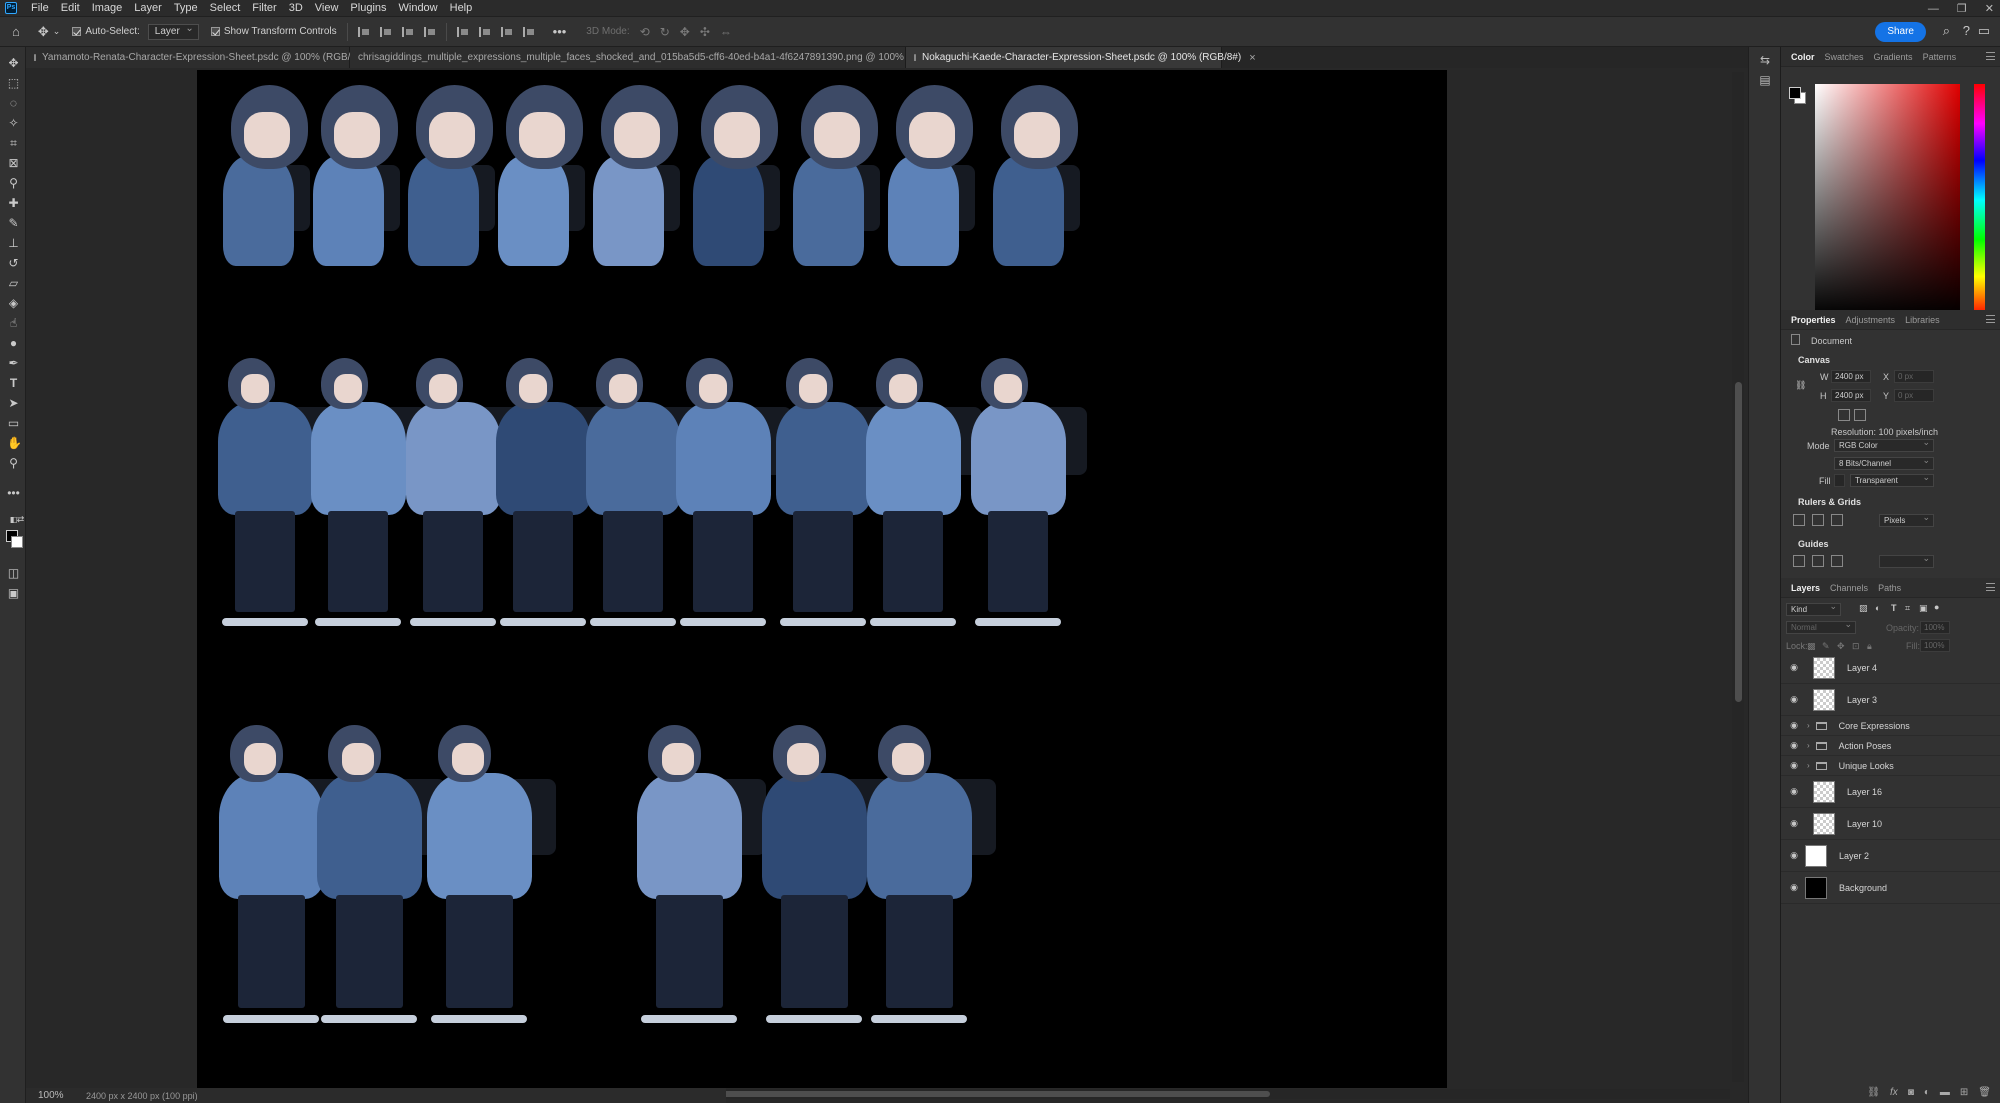  Describe the element at coordinates (1906, 560) in the screenshot. I see `guide-style-dropdown` at that location.